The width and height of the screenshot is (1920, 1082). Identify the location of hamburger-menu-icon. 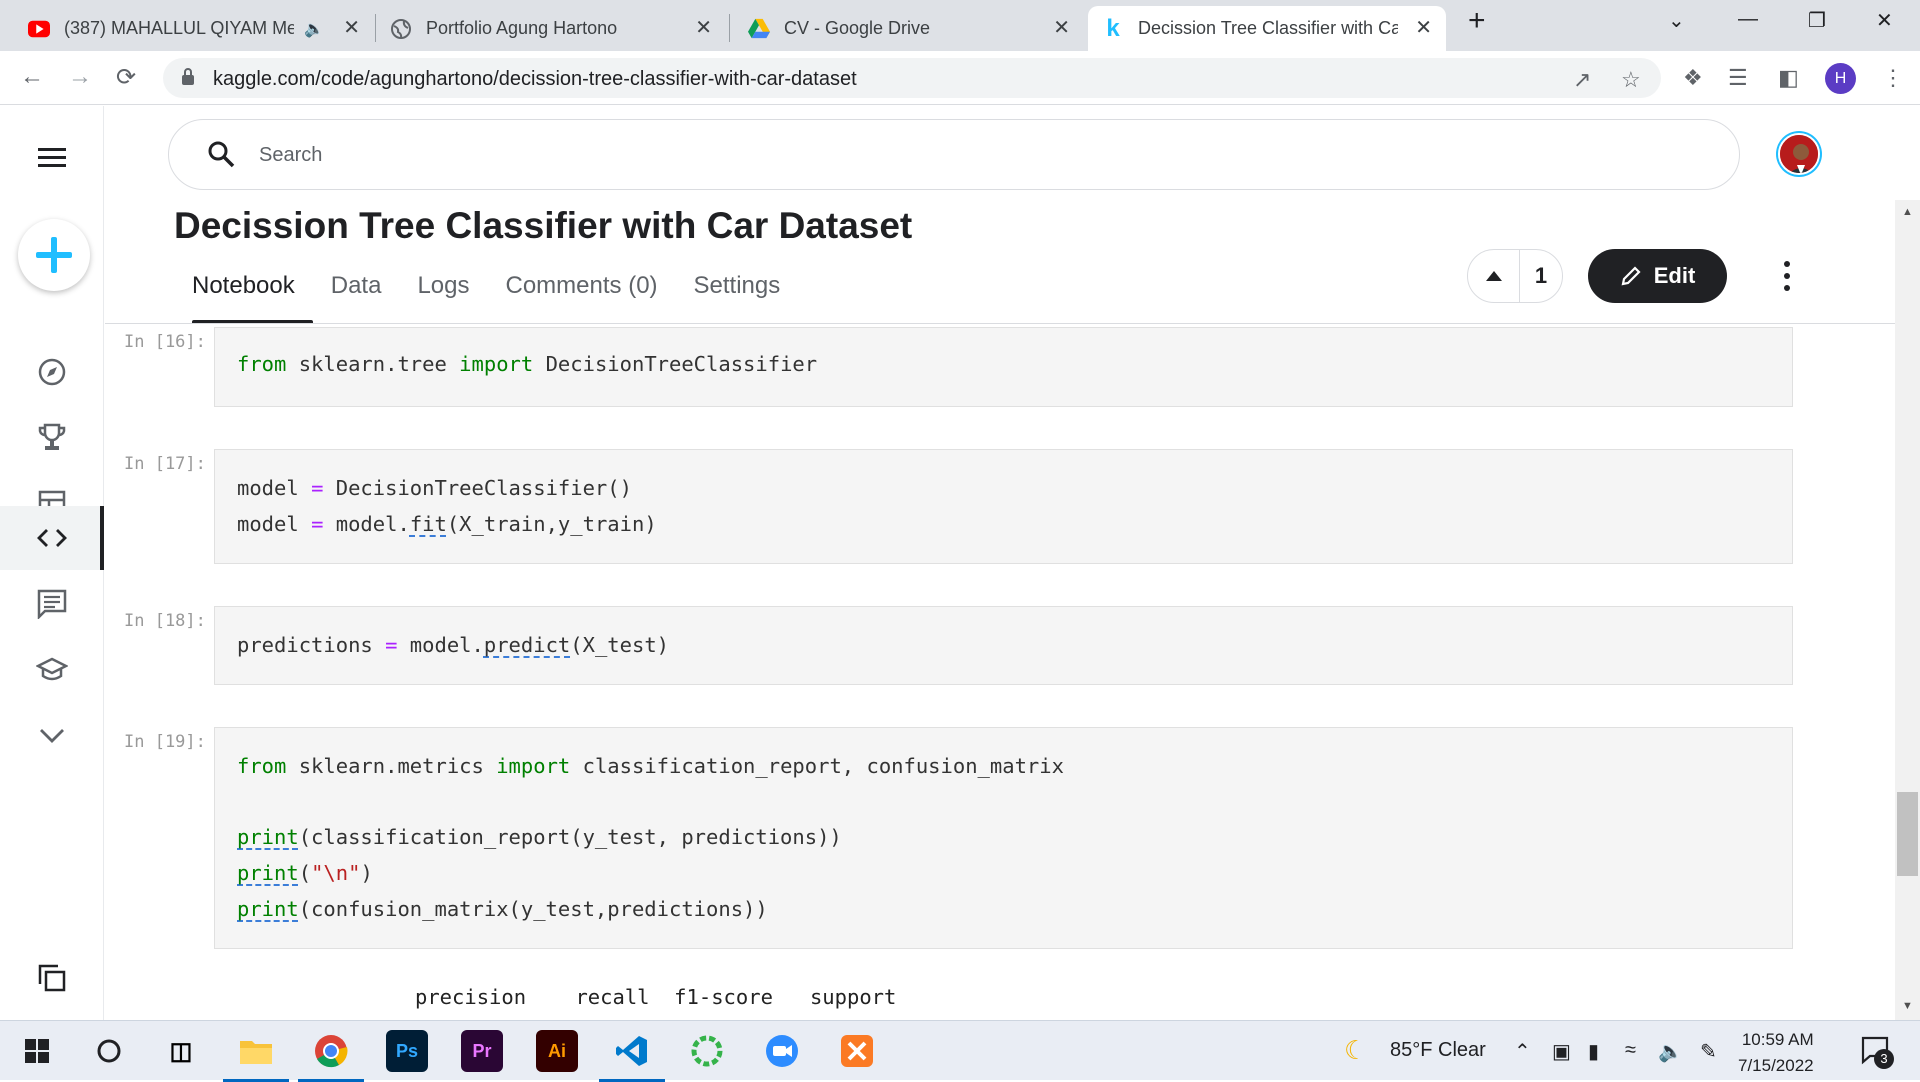
(52, 158).